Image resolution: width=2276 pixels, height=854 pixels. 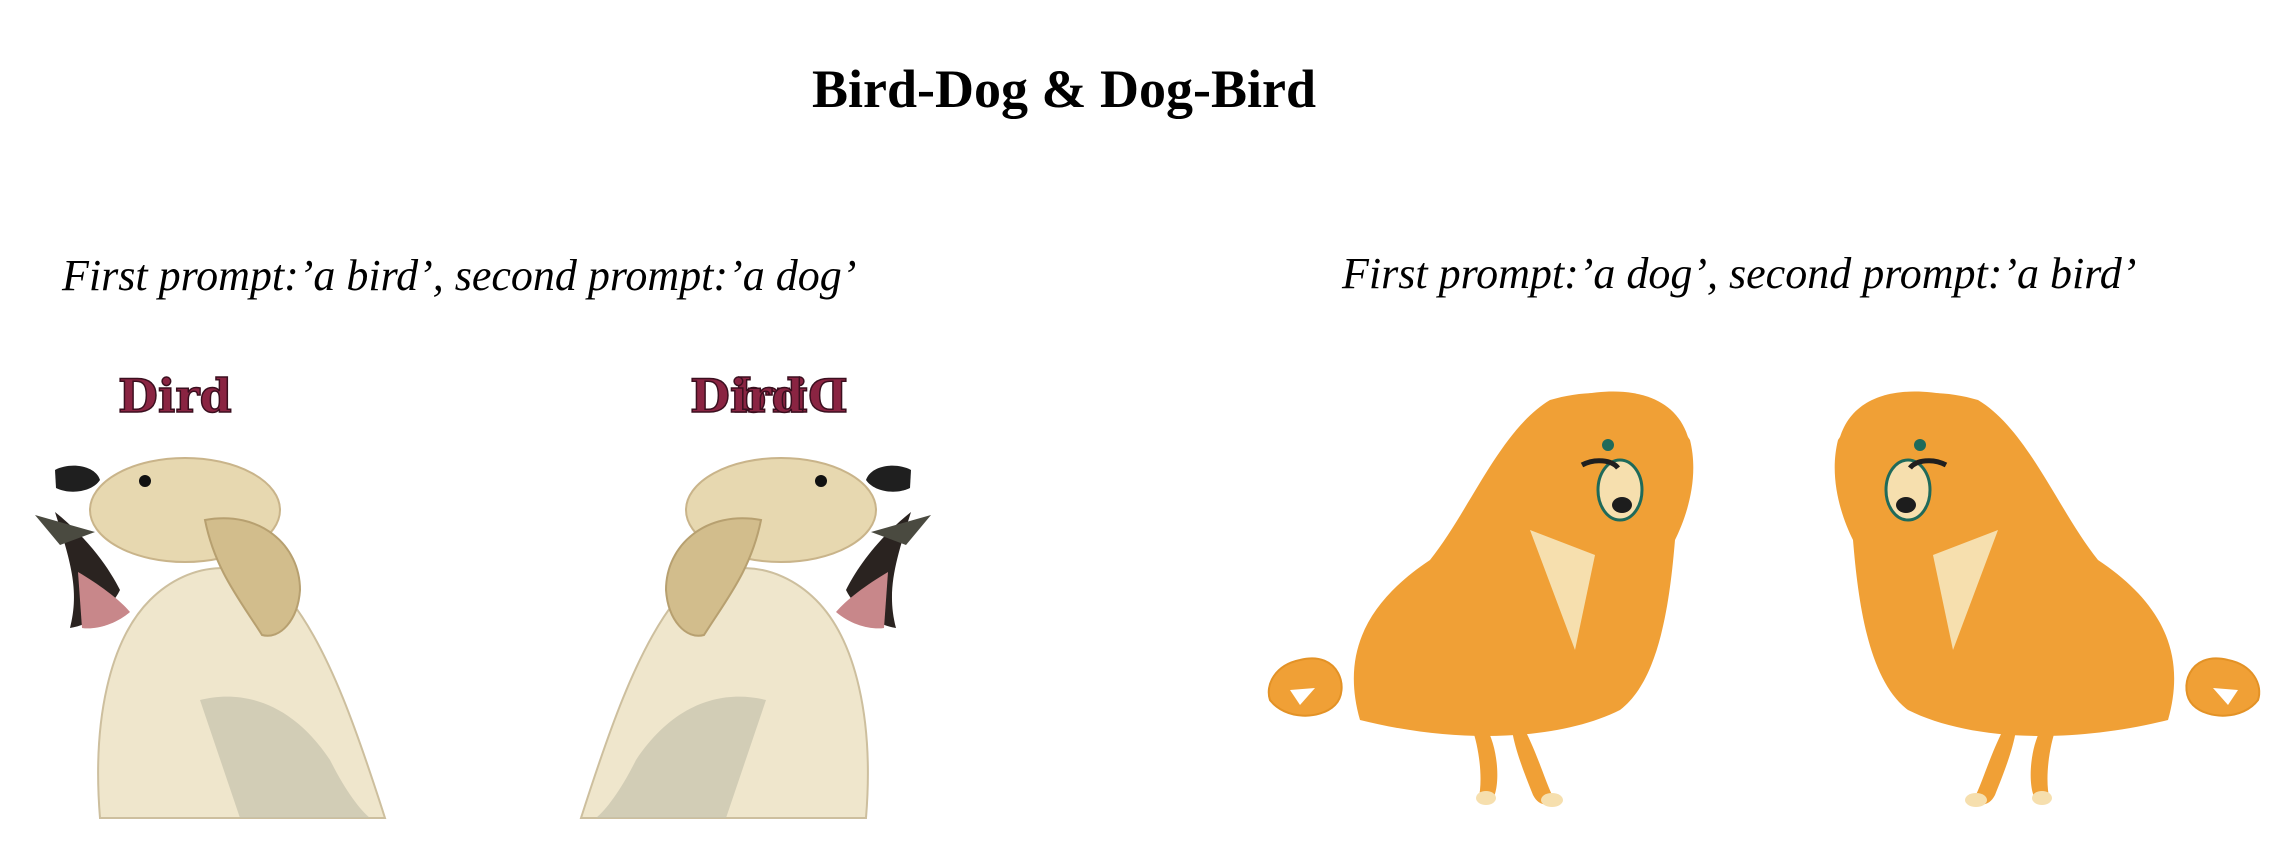 What do you see at coordinates (211, 593) in the screenshot?
I see `puppy-bird-illusion-left: Dird` at bounding box center [211, 593].